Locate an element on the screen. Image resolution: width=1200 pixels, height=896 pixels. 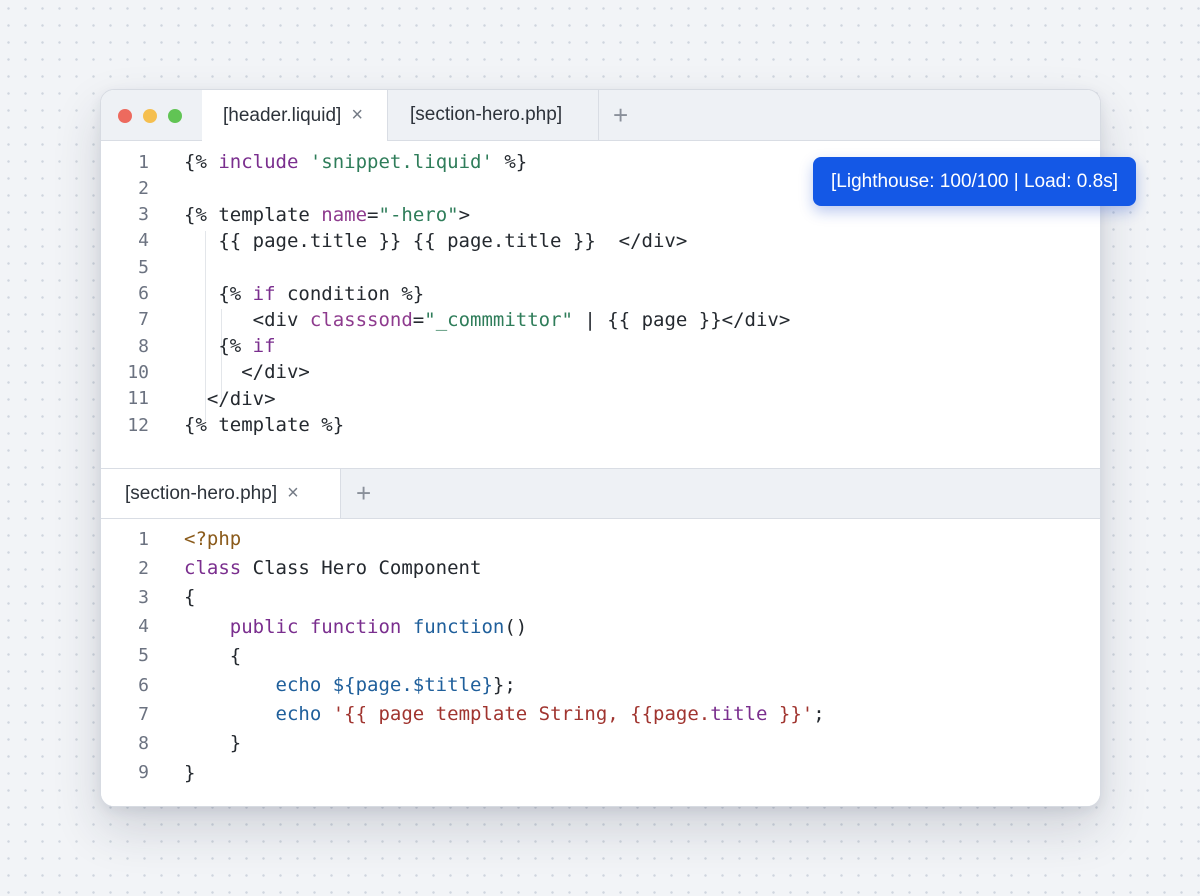
code-line: 8 } is located at coordinates (171, 743).